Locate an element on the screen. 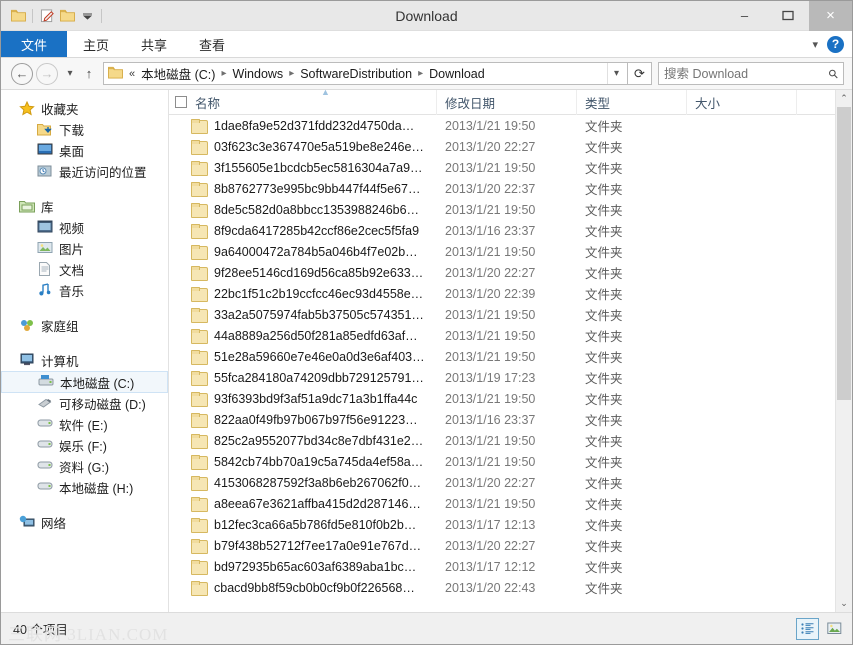  scroll-up-button: ⌃ is located at coordinates (844, 98).